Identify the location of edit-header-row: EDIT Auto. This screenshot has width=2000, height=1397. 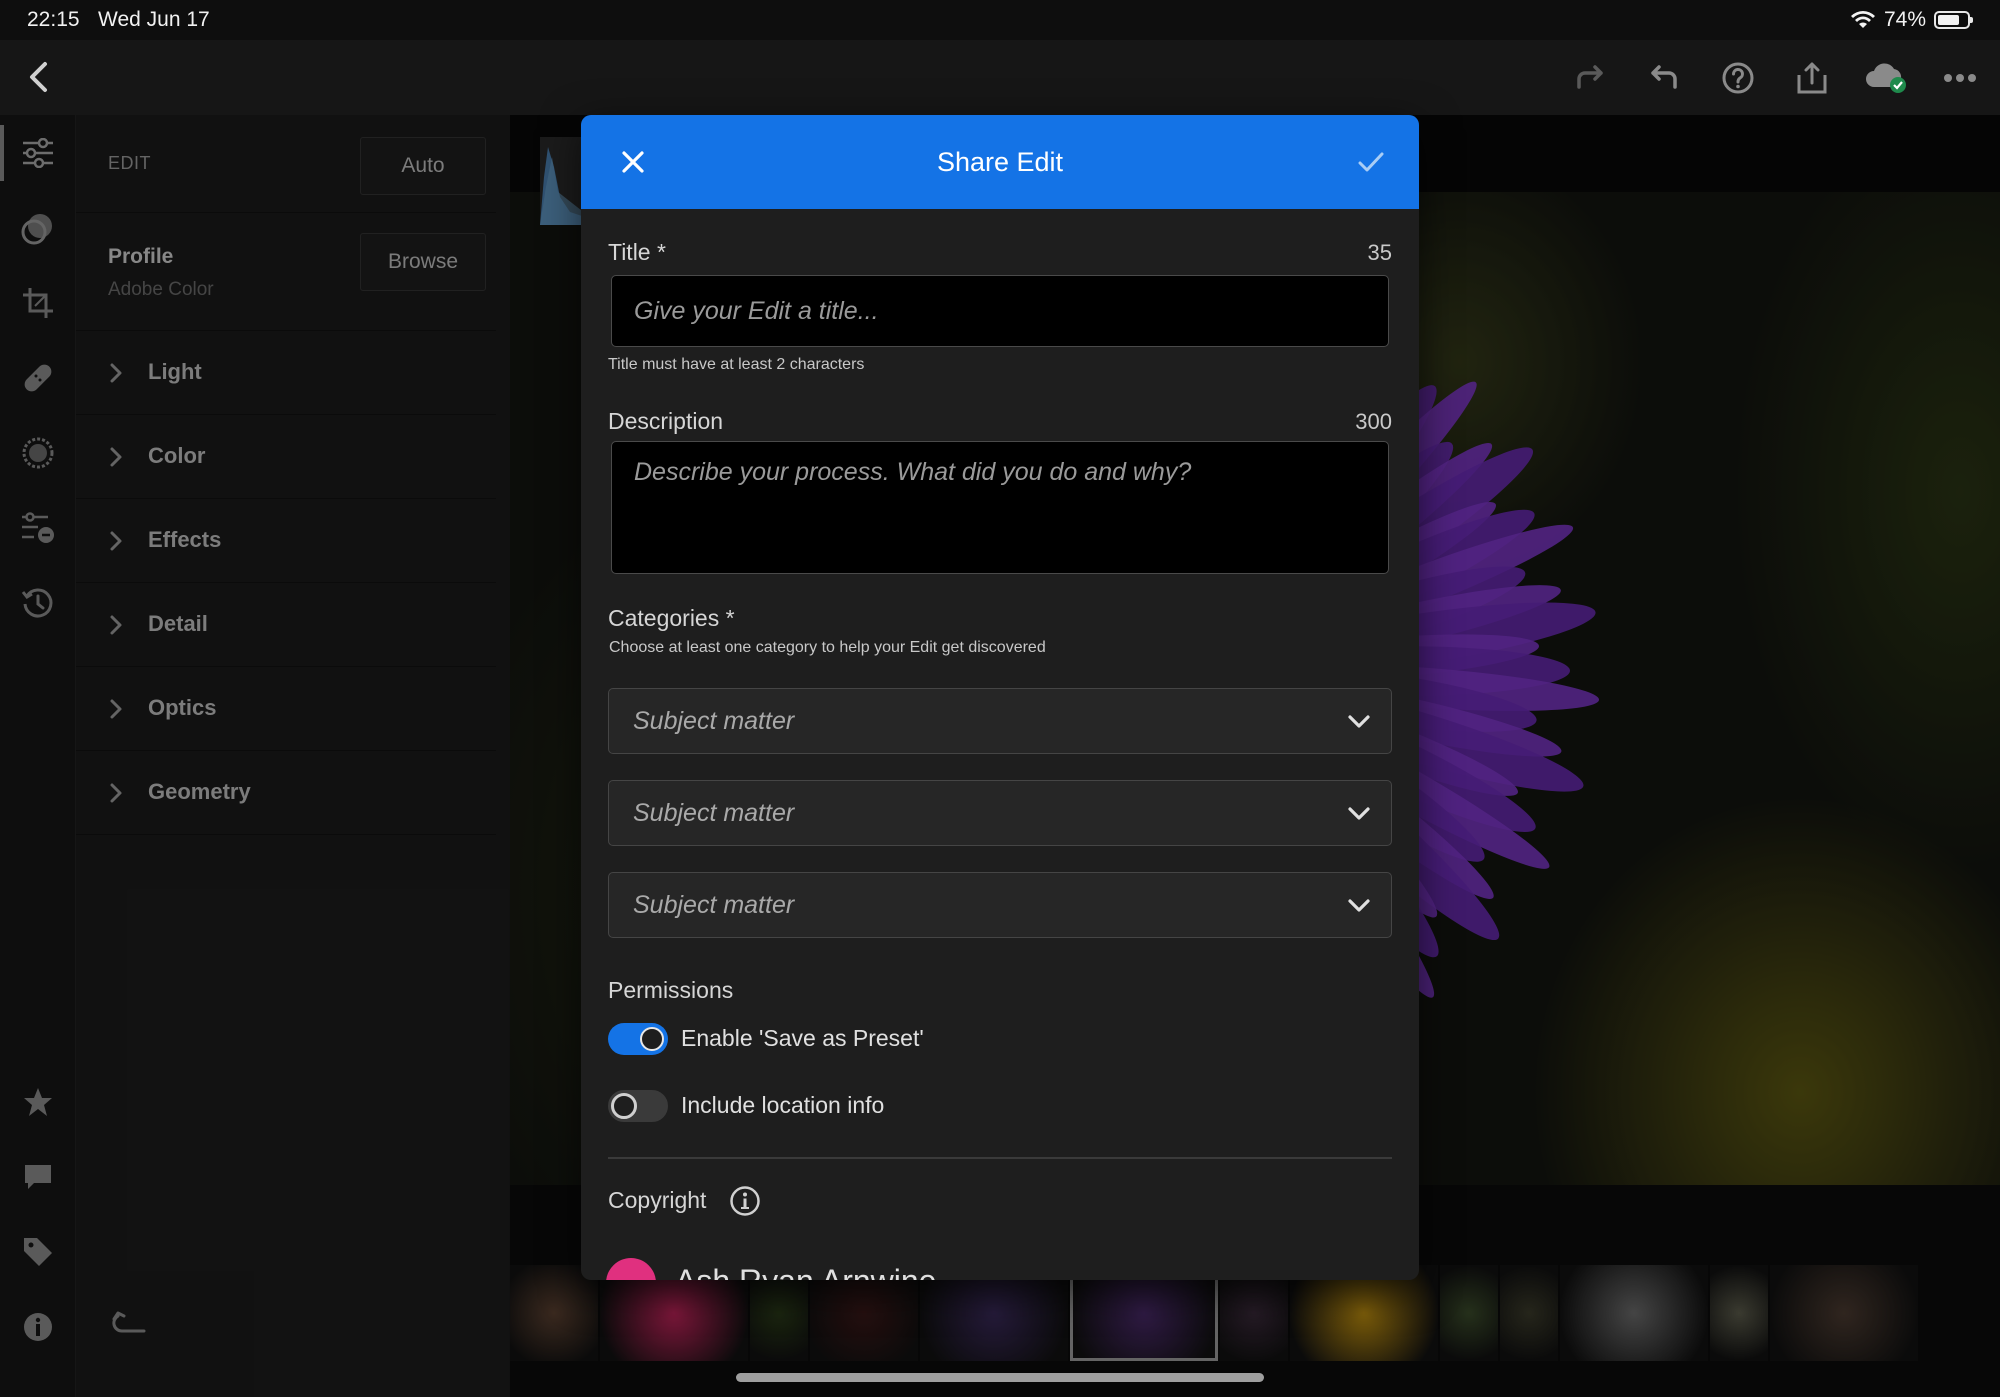
(286, 164).